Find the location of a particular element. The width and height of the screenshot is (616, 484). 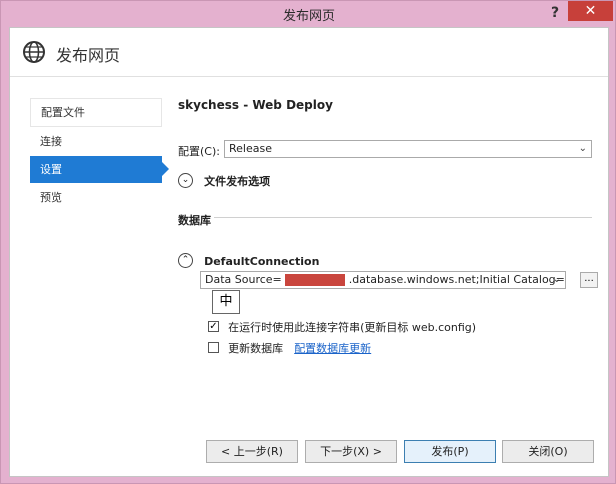

publish-button: 发布(P) is located at coordinates (450, 451).